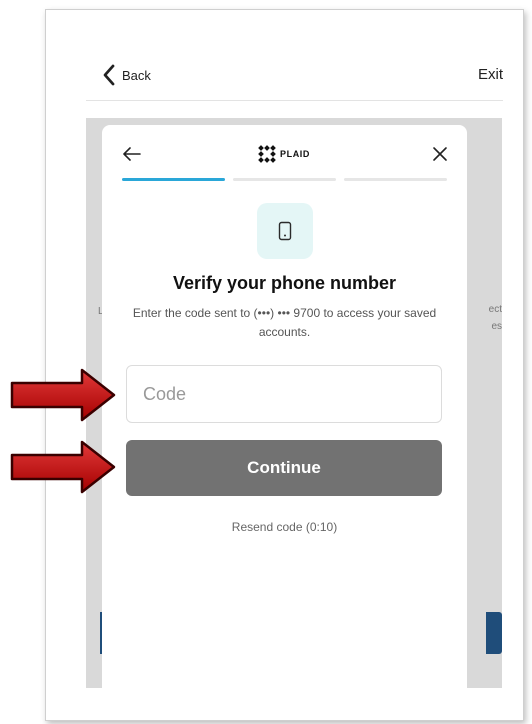  Describe the element at coordinates (109, 75) in the screenshot. I see `chevron-left-icon` at that location.